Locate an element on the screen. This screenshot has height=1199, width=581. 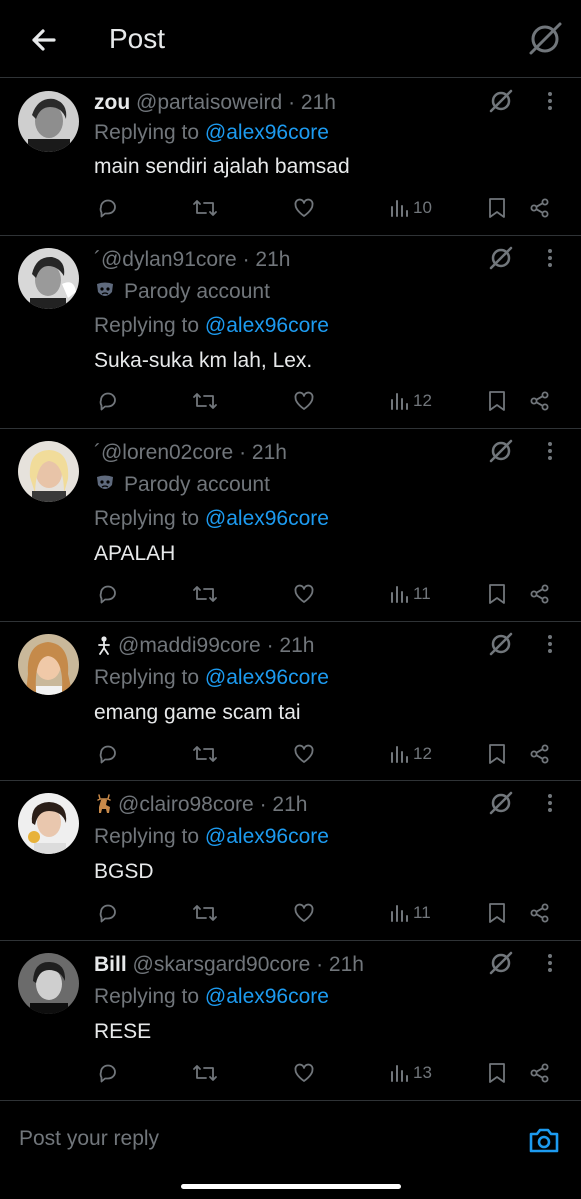
views-count: 11 is located at coordinates (422, 912).